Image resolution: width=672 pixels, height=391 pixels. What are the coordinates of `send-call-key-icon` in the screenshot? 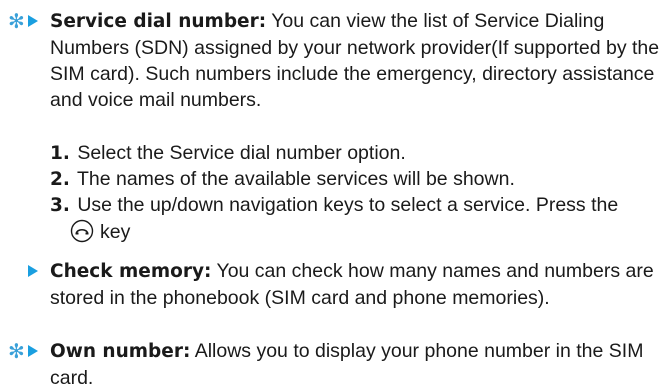 It's located at (82, 231).